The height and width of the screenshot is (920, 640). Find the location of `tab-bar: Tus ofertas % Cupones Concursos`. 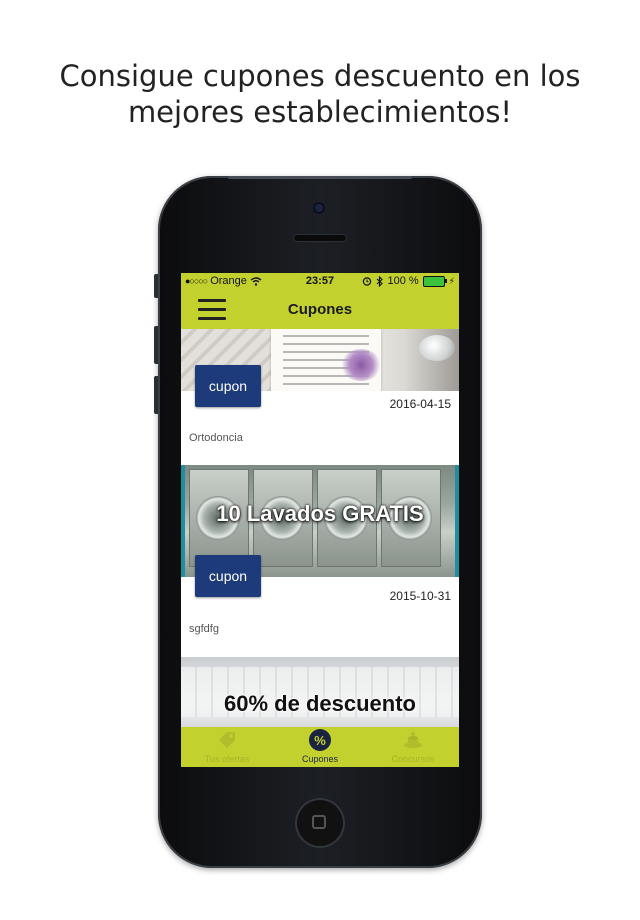

tab-bar: Tus ofertas % Cupones Concursos is located at coordinates (320, 747).